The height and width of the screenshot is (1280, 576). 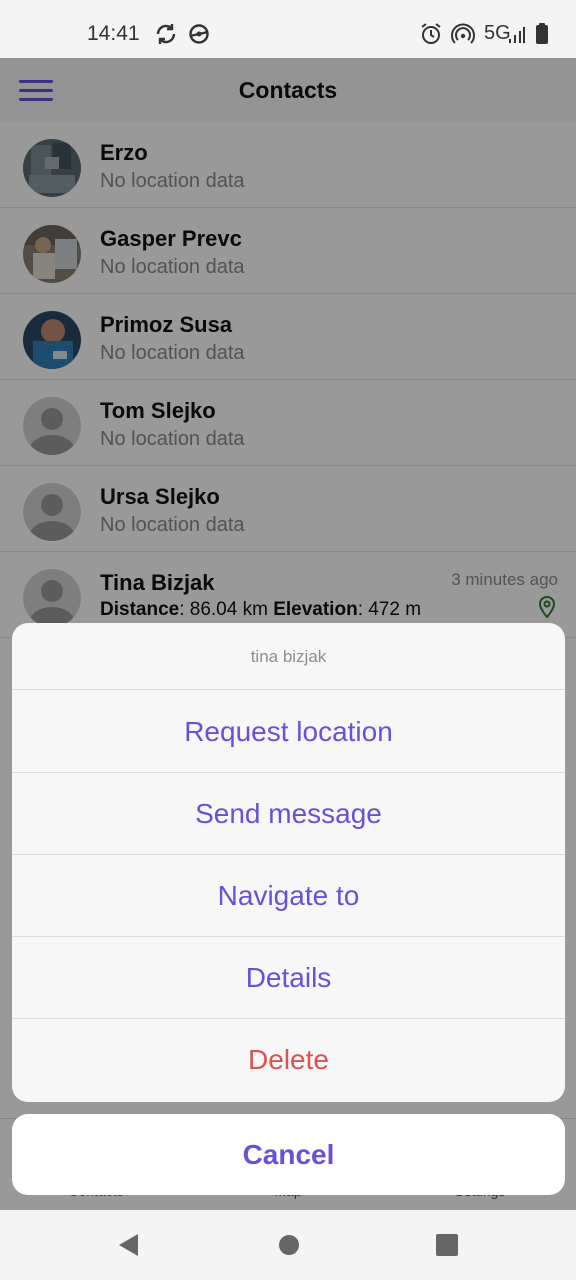 What do you see at coordinates (288, 814) in the screenshot?
I see `send-message-button: Send message` at bounding box center [288, 814].